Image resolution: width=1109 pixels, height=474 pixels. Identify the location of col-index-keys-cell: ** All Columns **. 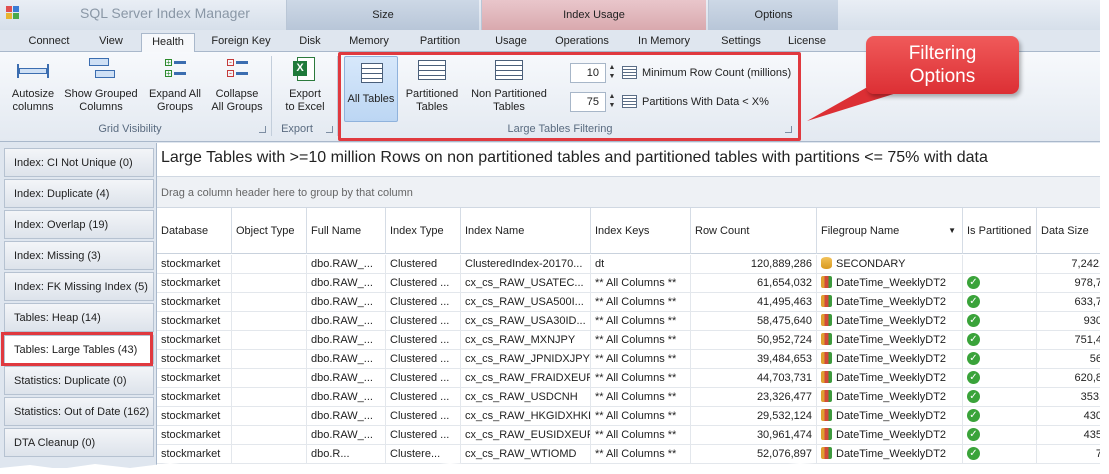
(641, 454).